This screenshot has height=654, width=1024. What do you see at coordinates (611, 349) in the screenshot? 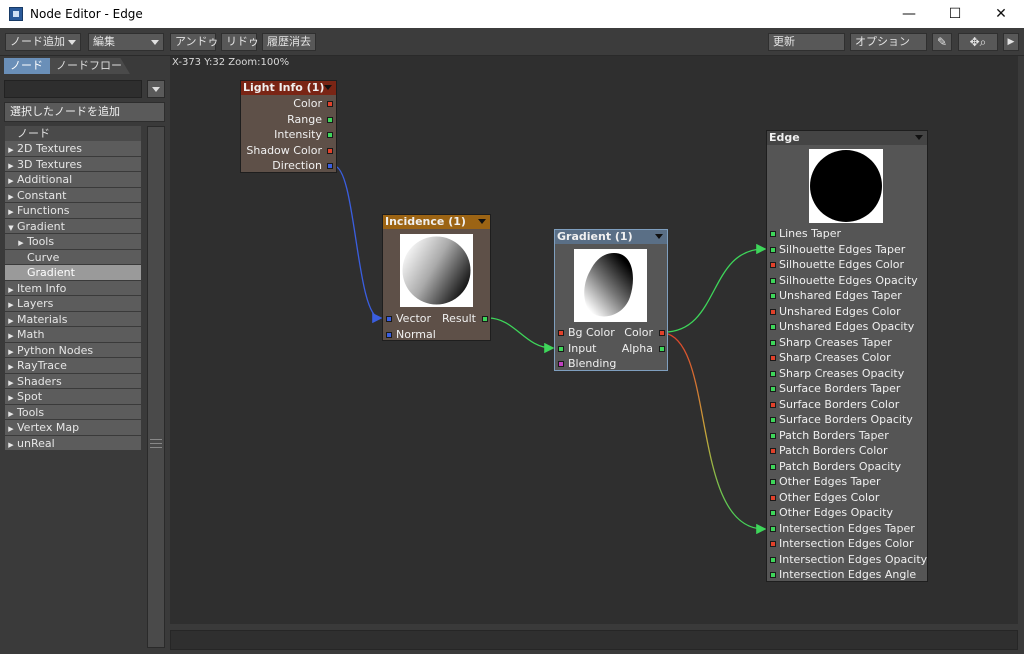
I see `port-input: Input Alpha` at bounding box center [611, 349].